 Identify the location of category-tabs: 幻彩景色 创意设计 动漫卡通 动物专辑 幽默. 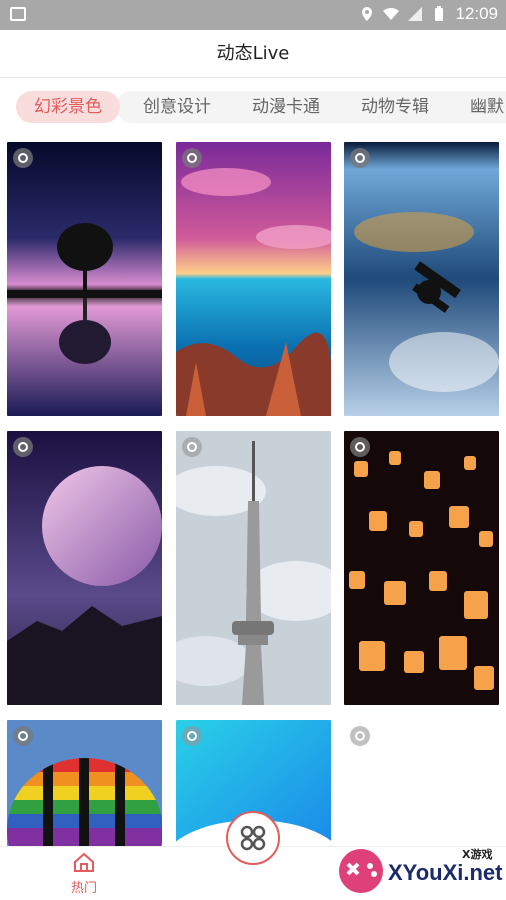
(253, 108).